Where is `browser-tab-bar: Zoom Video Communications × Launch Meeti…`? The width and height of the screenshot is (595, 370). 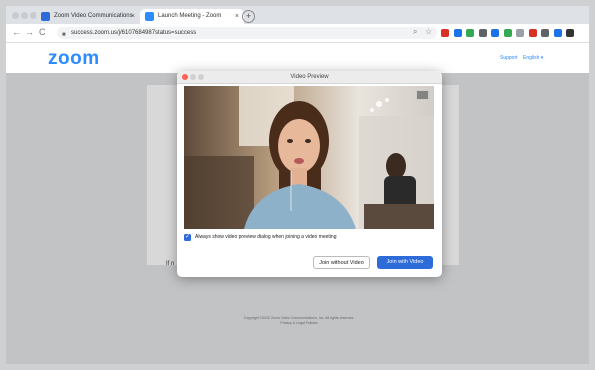
browser-tab-bar: Zoom Video Communications × Launch Meeti… is located at coordinates (297, 15).